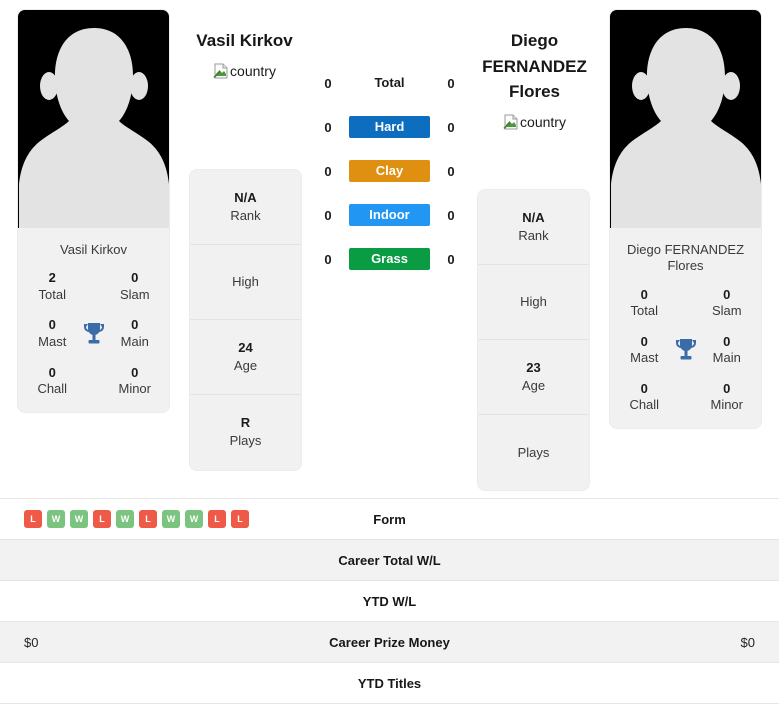 Image resolution: width=779 pixels, height=719 pixels. I want to click on right-info-age: 23 Age, so click(533, 377).